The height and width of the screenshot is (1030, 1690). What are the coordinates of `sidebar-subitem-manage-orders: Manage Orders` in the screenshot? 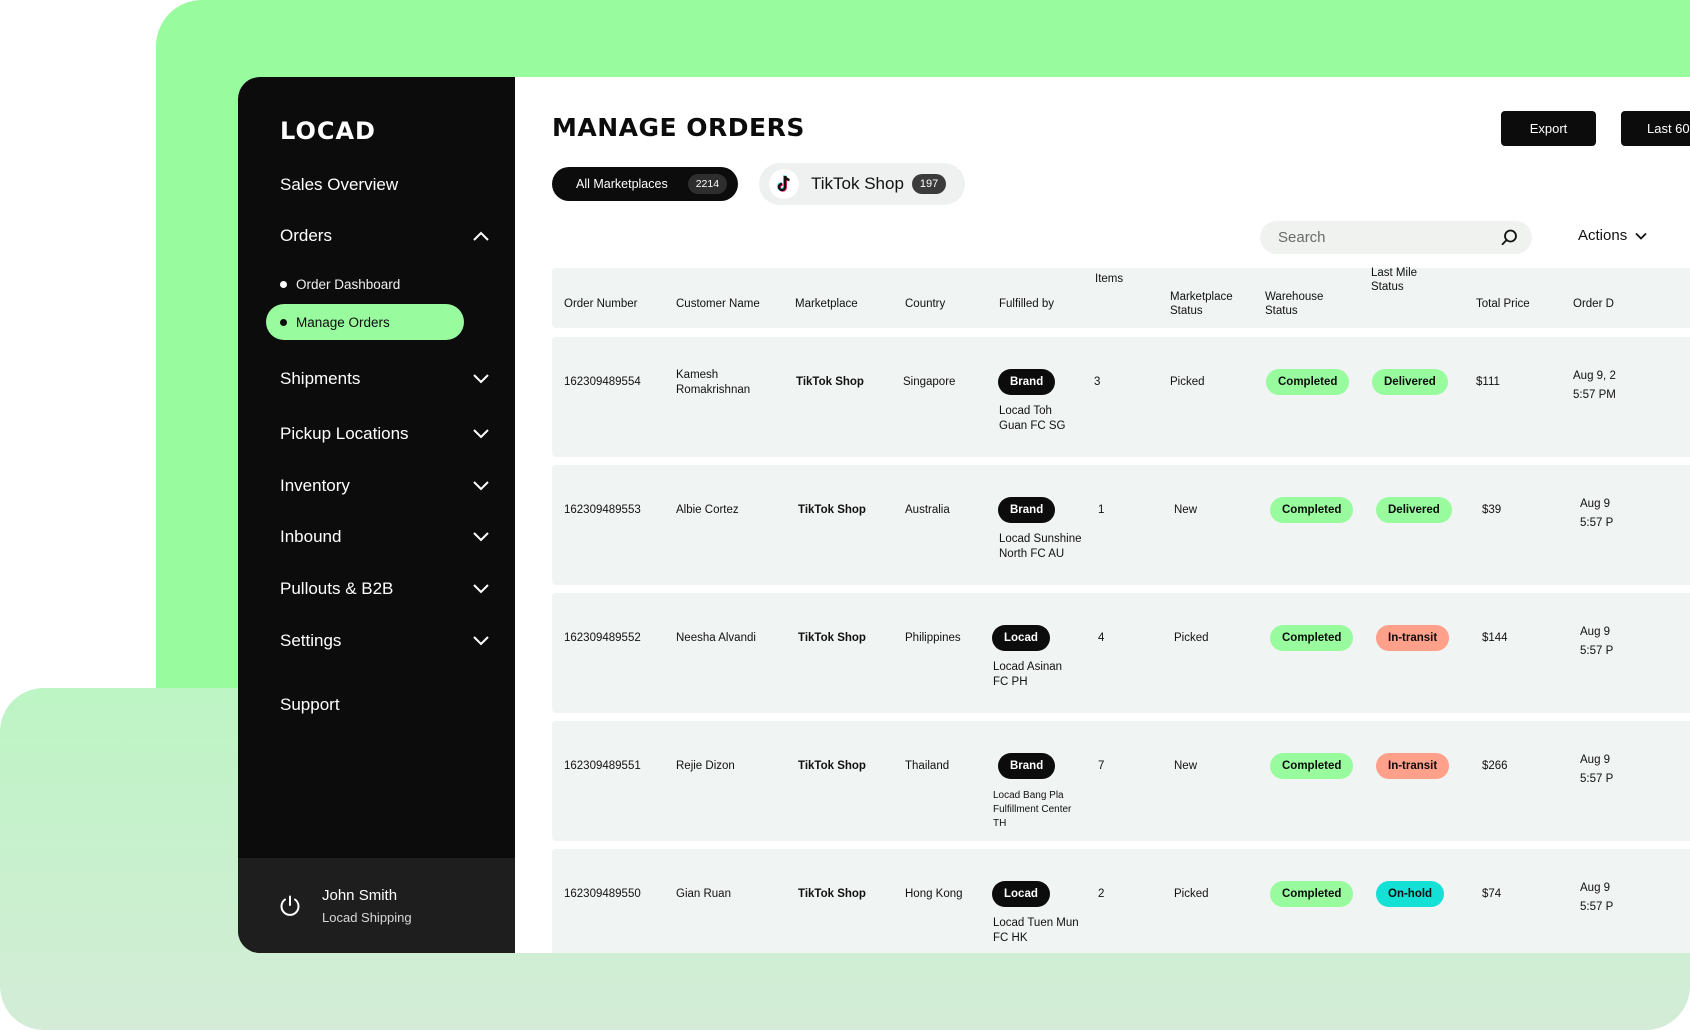 It's located at (365, 322).